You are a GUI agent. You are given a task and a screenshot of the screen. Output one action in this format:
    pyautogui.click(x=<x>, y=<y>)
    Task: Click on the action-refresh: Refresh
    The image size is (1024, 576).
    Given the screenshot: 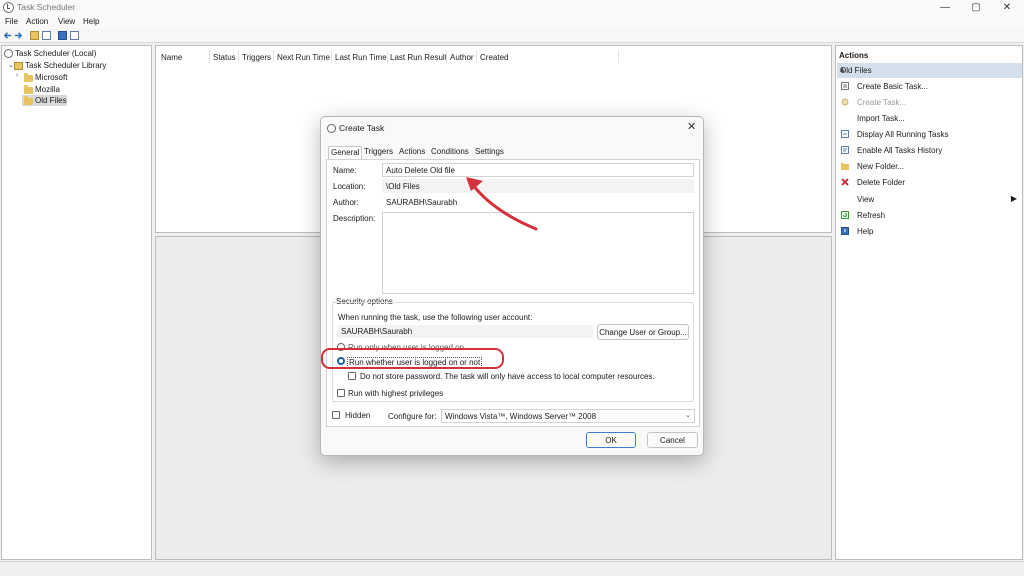 What is the action you would take?
    pyautogui.click(x=929, y=215)
    